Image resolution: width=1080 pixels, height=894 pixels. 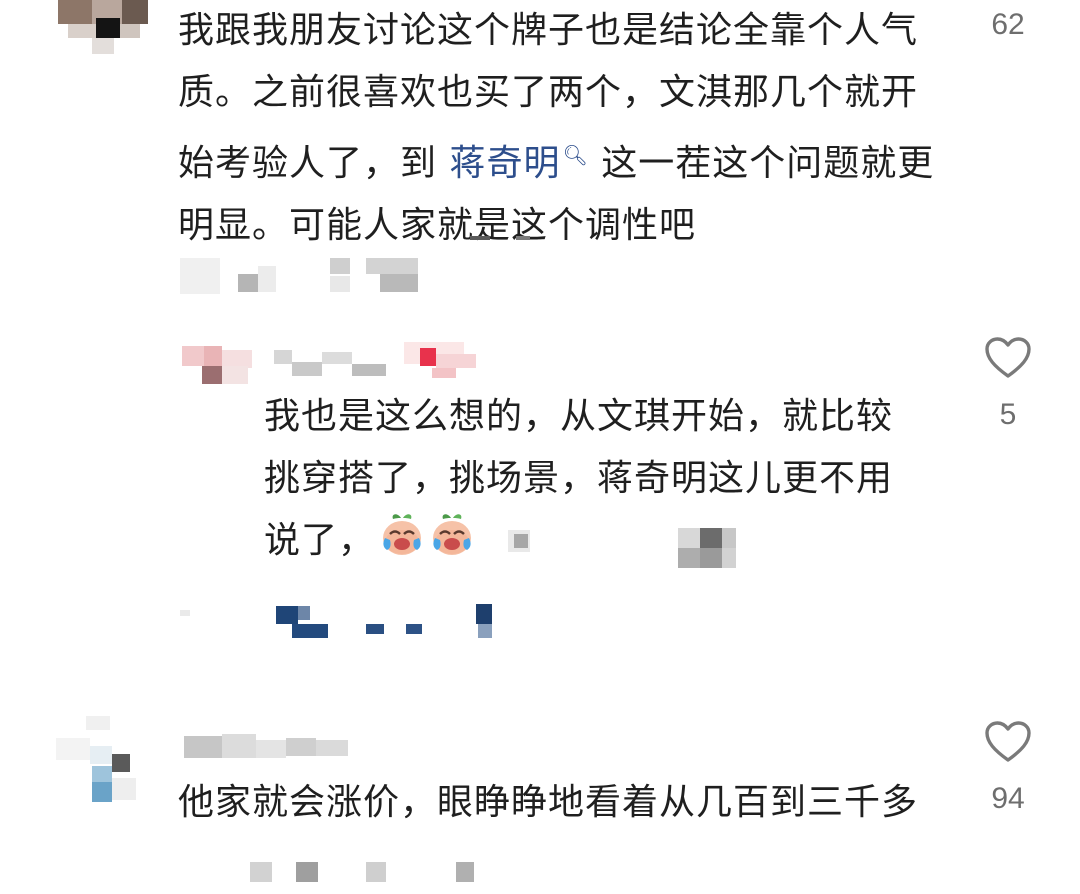 What do you see at coordinates (1008, 798) in the screenshot?
I see `like-count: 94` at bounding box center [1008, 798].